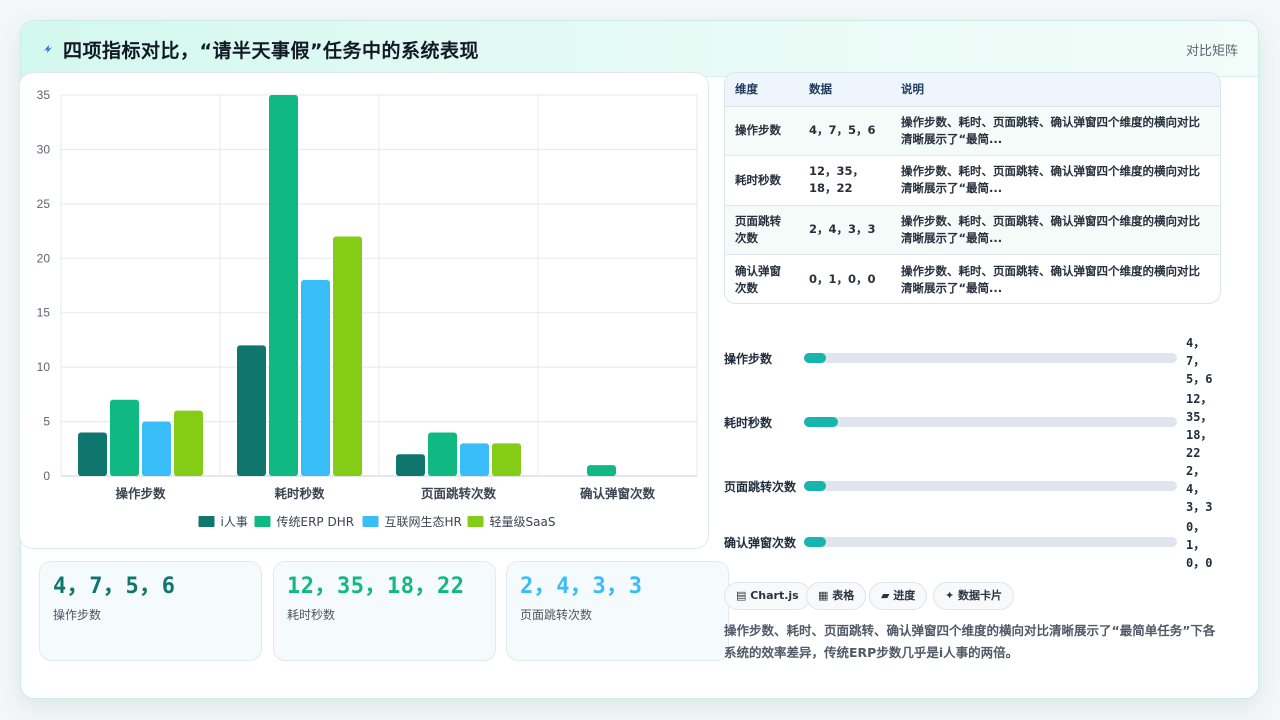 This screenshot has height=720, width=1280. What do you see at coordinates (842, 279) in the screenshot?
I see `table-cell-data: 0，1，0，0` at bounding box center [842, 279].